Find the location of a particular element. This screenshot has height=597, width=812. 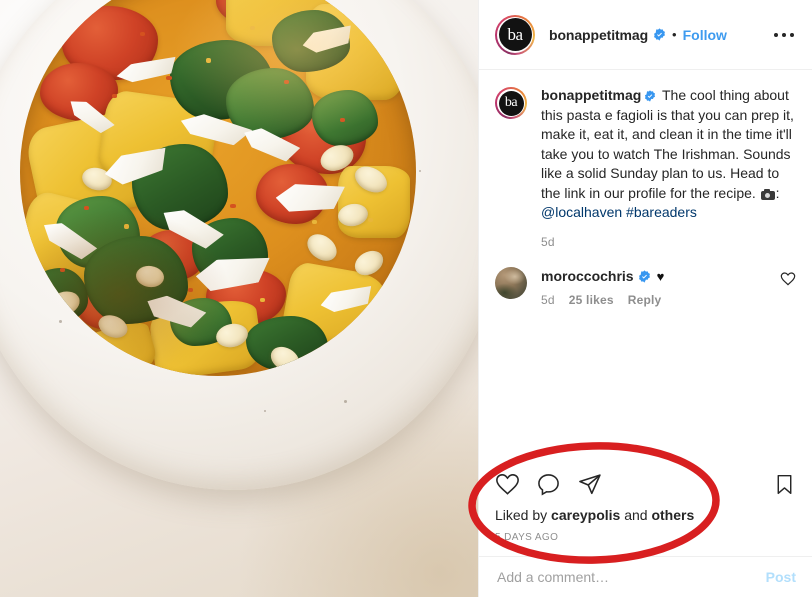

comment-item: moroccochris ♥ 5d 25 likes Reply is located at coordinates (645, 286).